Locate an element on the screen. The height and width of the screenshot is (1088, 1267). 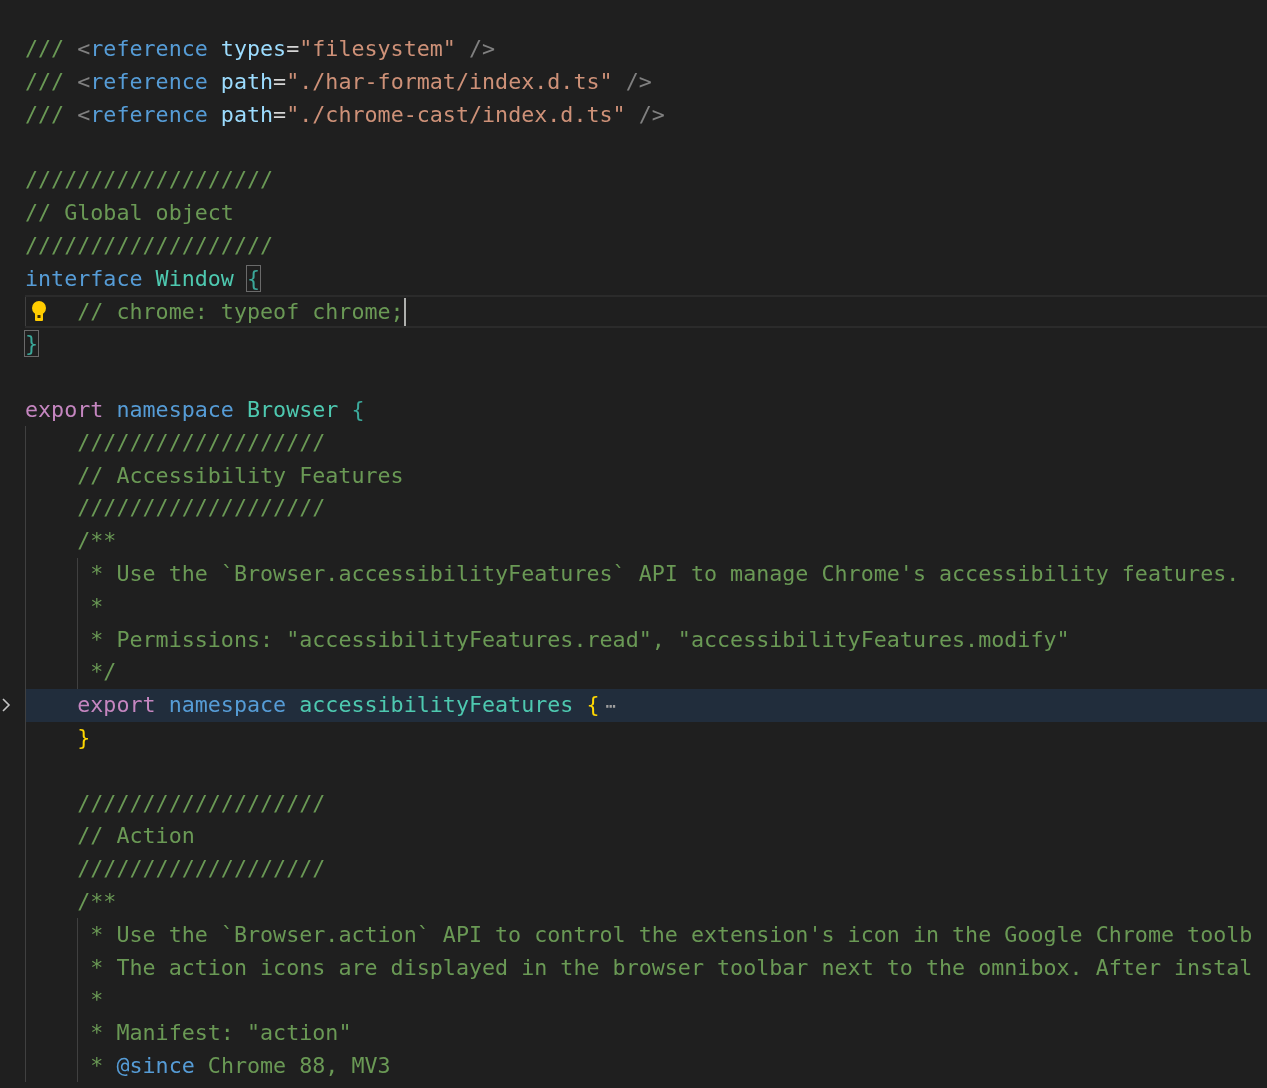
code-line: * Permissions: "accessibilityFeatures.read", "accessibilityFeatures.modify" is located at coordinates (580, 639).